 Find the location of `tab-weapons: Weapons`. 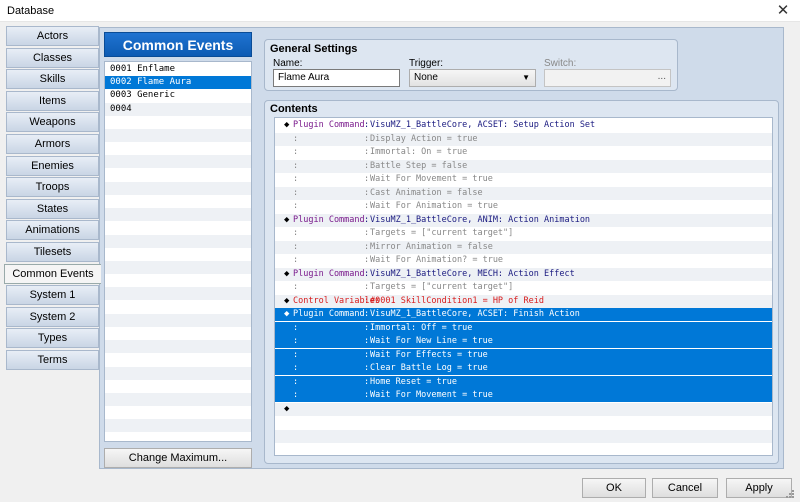

tab-weapons: Weapons is located at coordinates (52, 122).